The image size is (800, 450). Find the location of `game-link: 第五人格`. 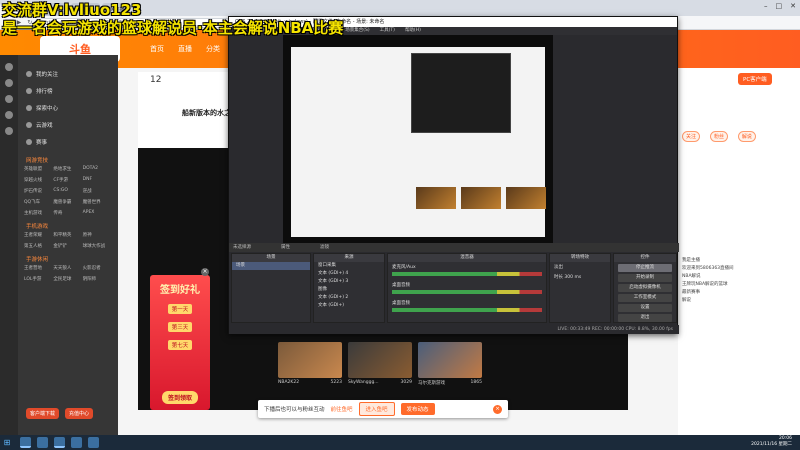

game-link: 第五人格 is located at coordinates (38, 246).